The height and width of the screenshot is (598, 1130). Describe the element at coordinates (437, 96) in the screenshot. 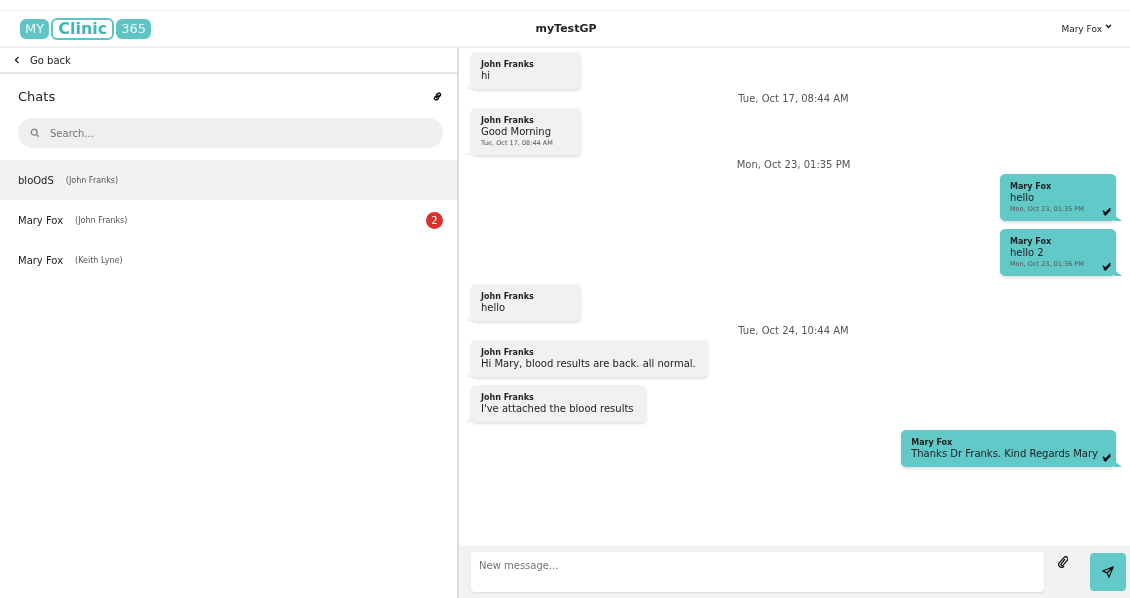

I see `link-icon` at that location.